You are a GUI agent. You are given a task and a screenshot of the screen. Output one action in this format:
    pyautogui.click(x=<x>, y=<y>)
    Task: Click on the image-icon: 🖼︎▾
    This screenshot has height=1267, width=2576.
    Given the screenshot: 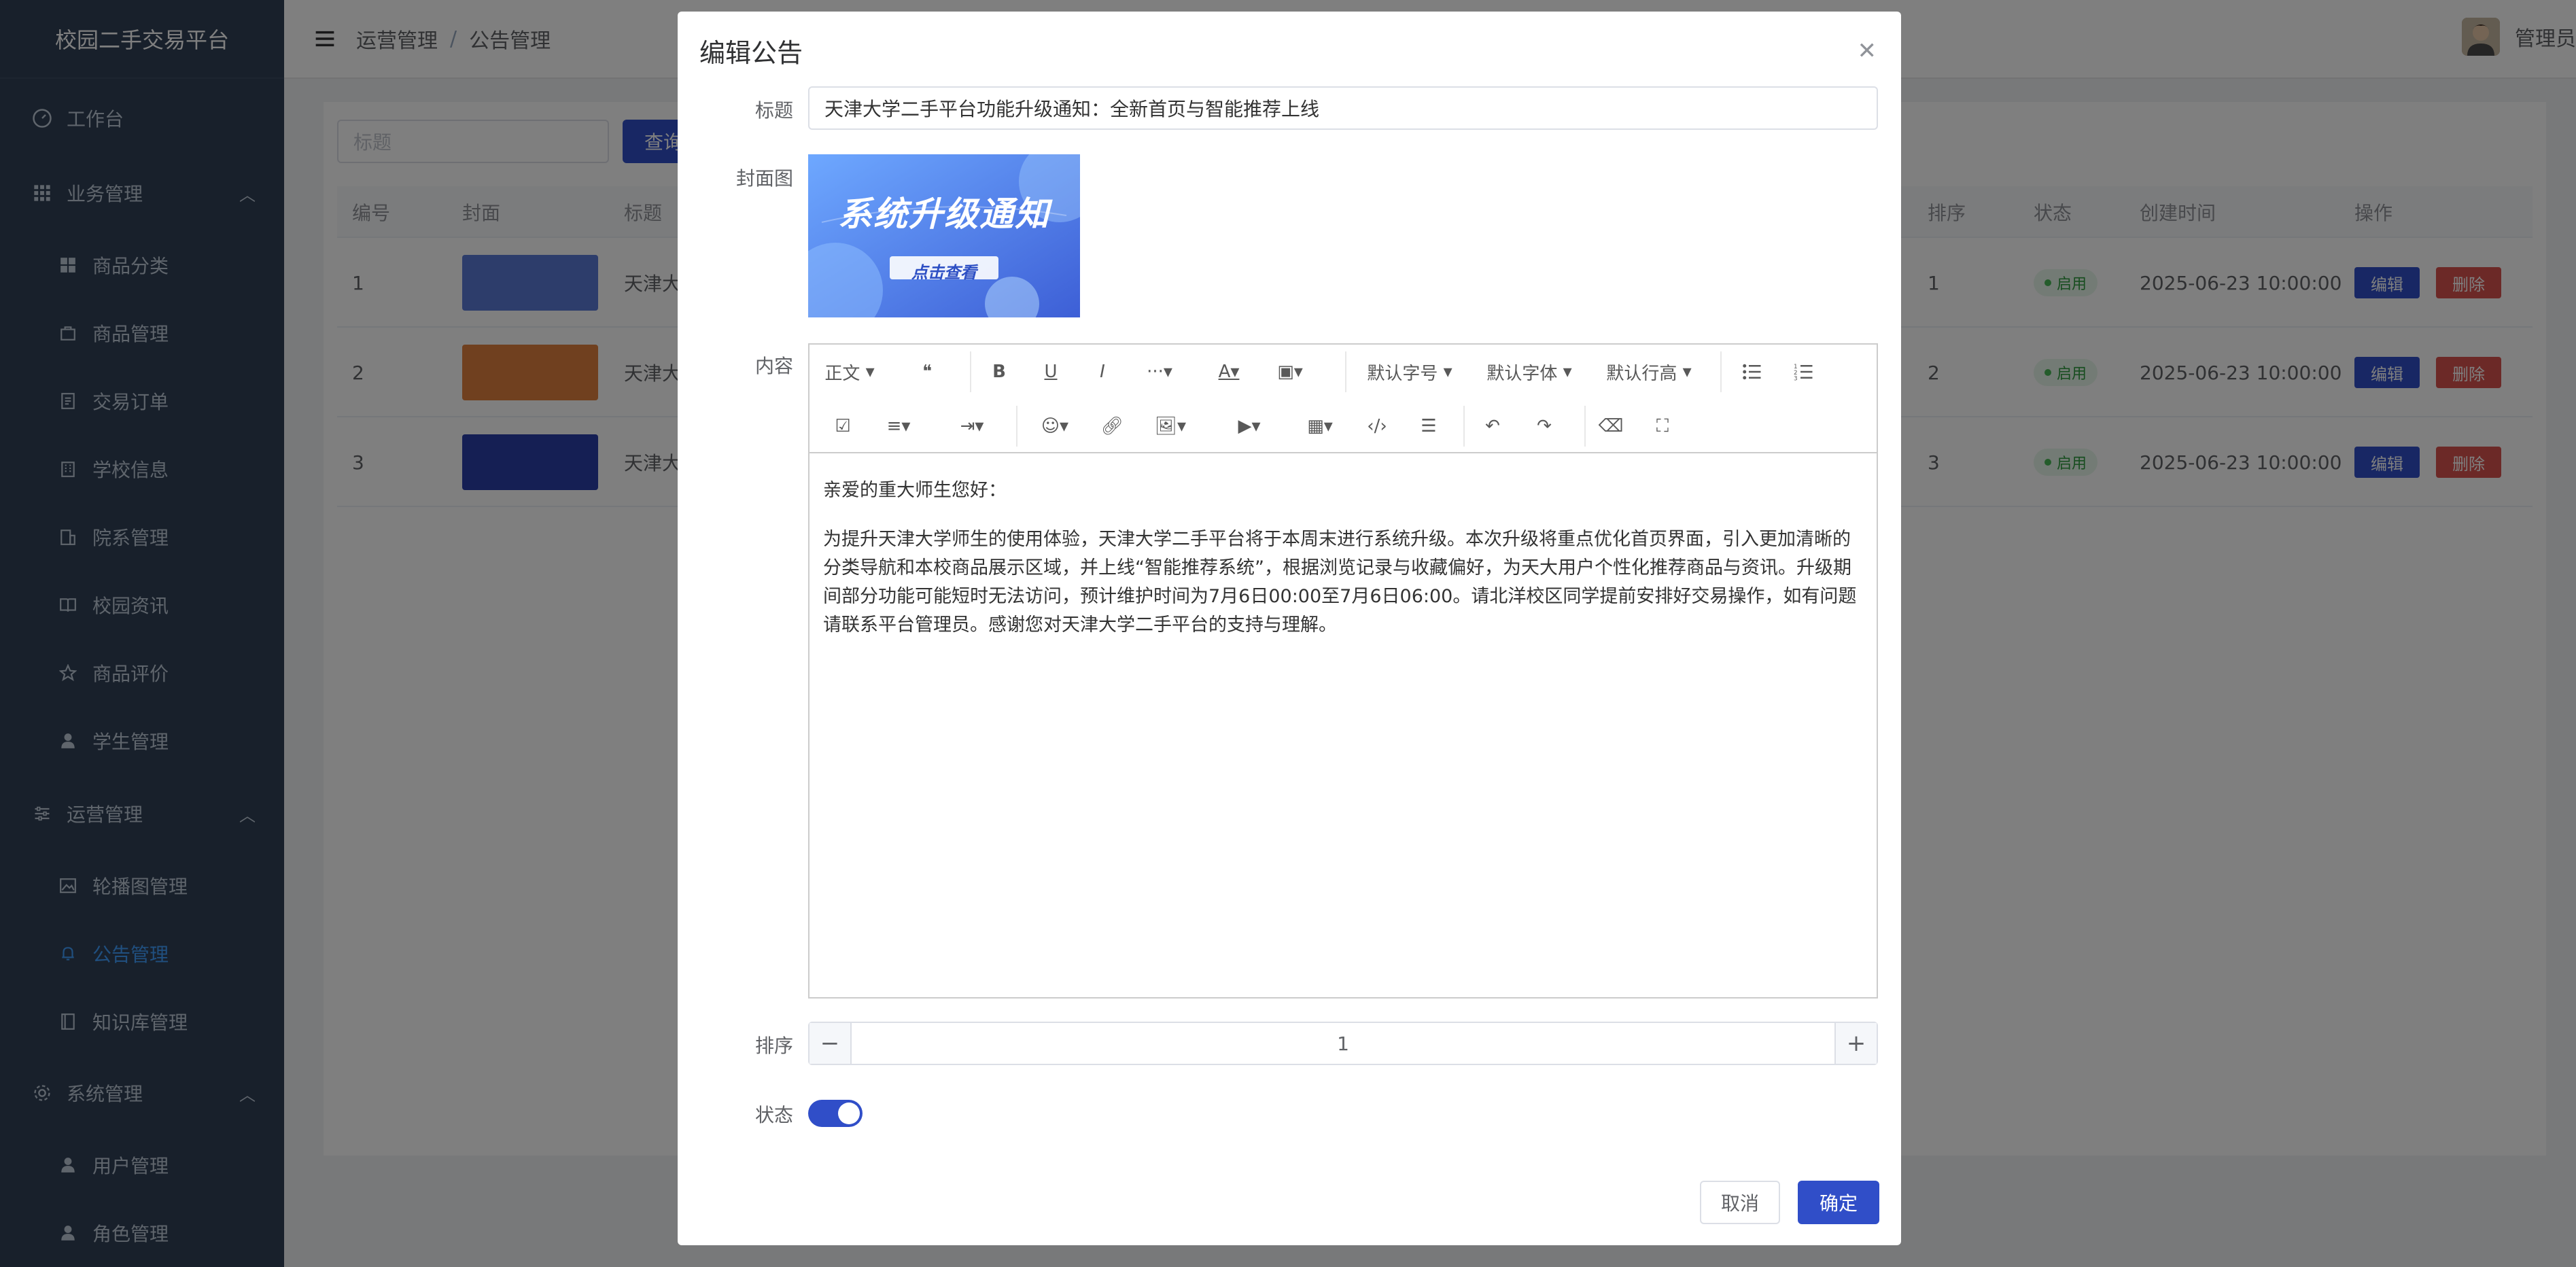 What is the action you would take?
    pyautogui.click(x=1170, y=427)
    